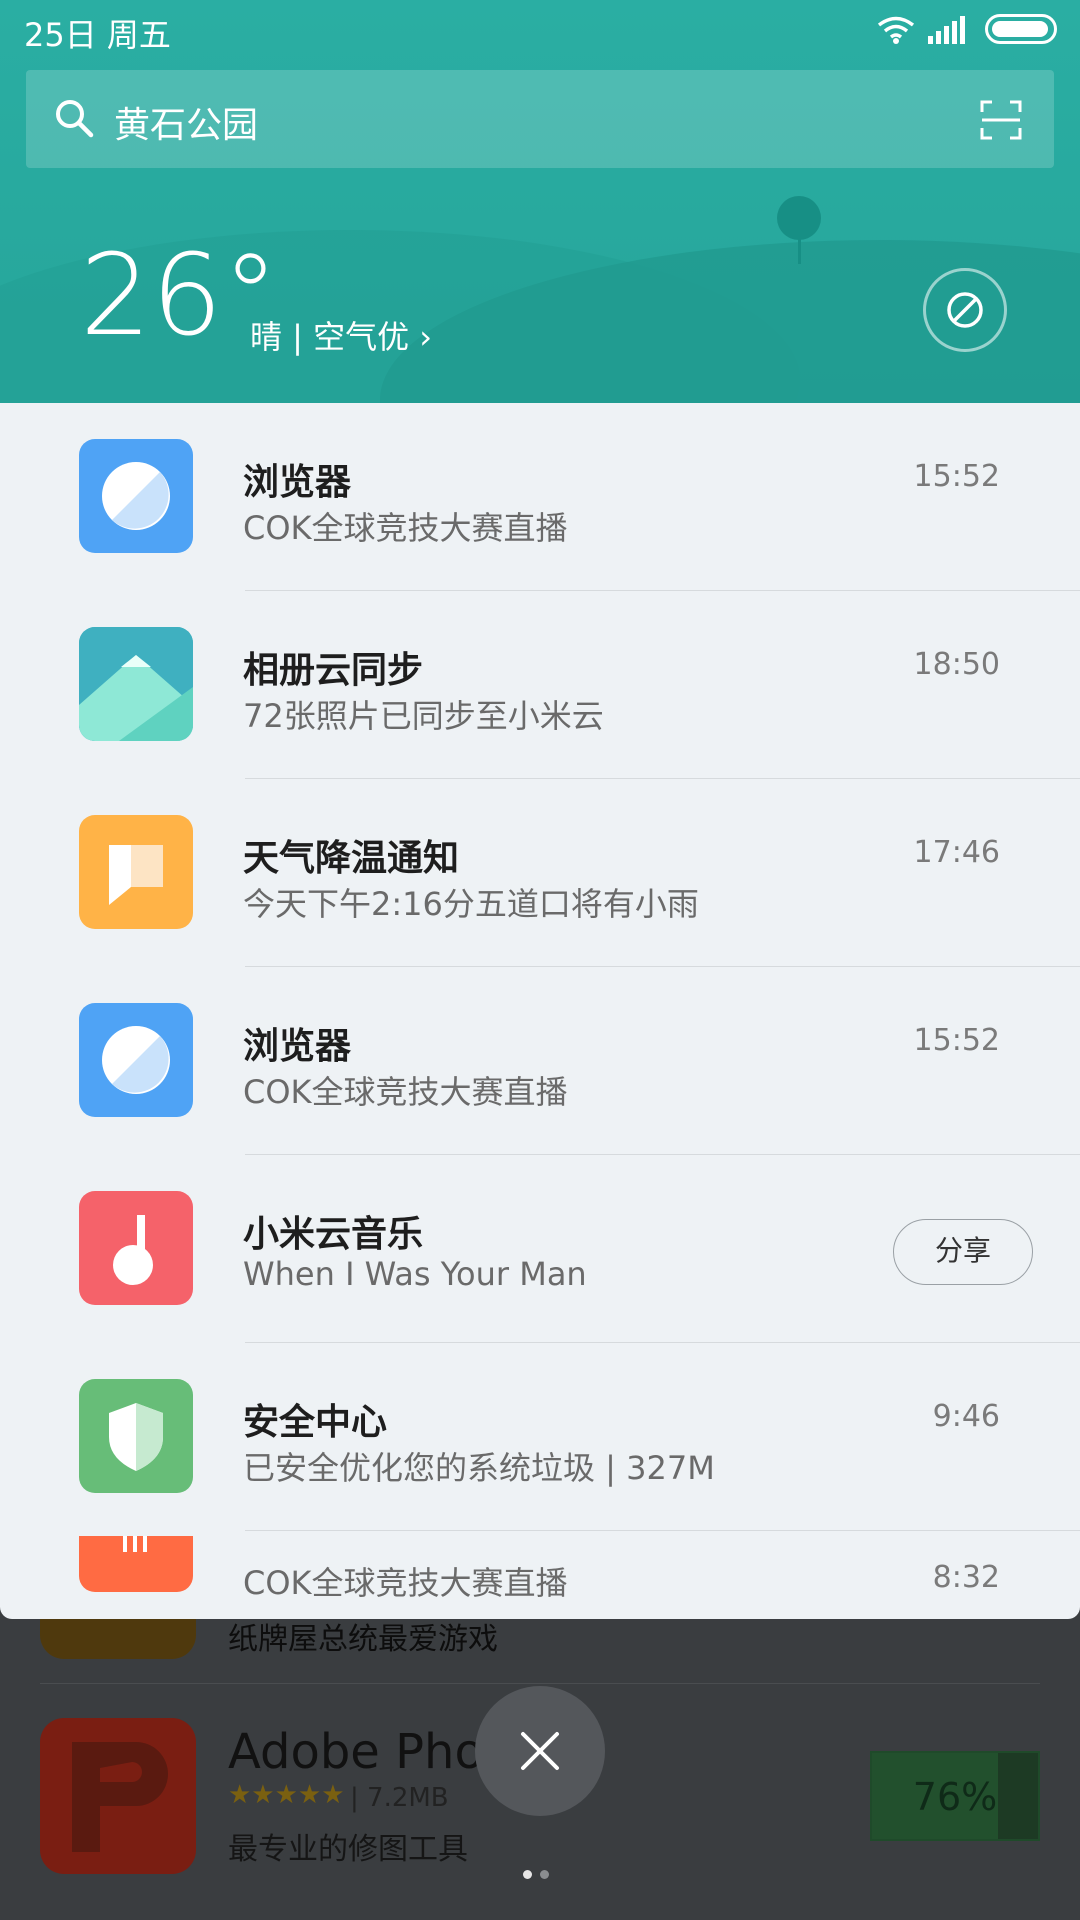 This screenshot has height=1920, width=1080. Describe the element at coordinates (471, 904) in the screenshot. I see `notification-message: 今天下午2:16分五道口将有小雨` at that location.